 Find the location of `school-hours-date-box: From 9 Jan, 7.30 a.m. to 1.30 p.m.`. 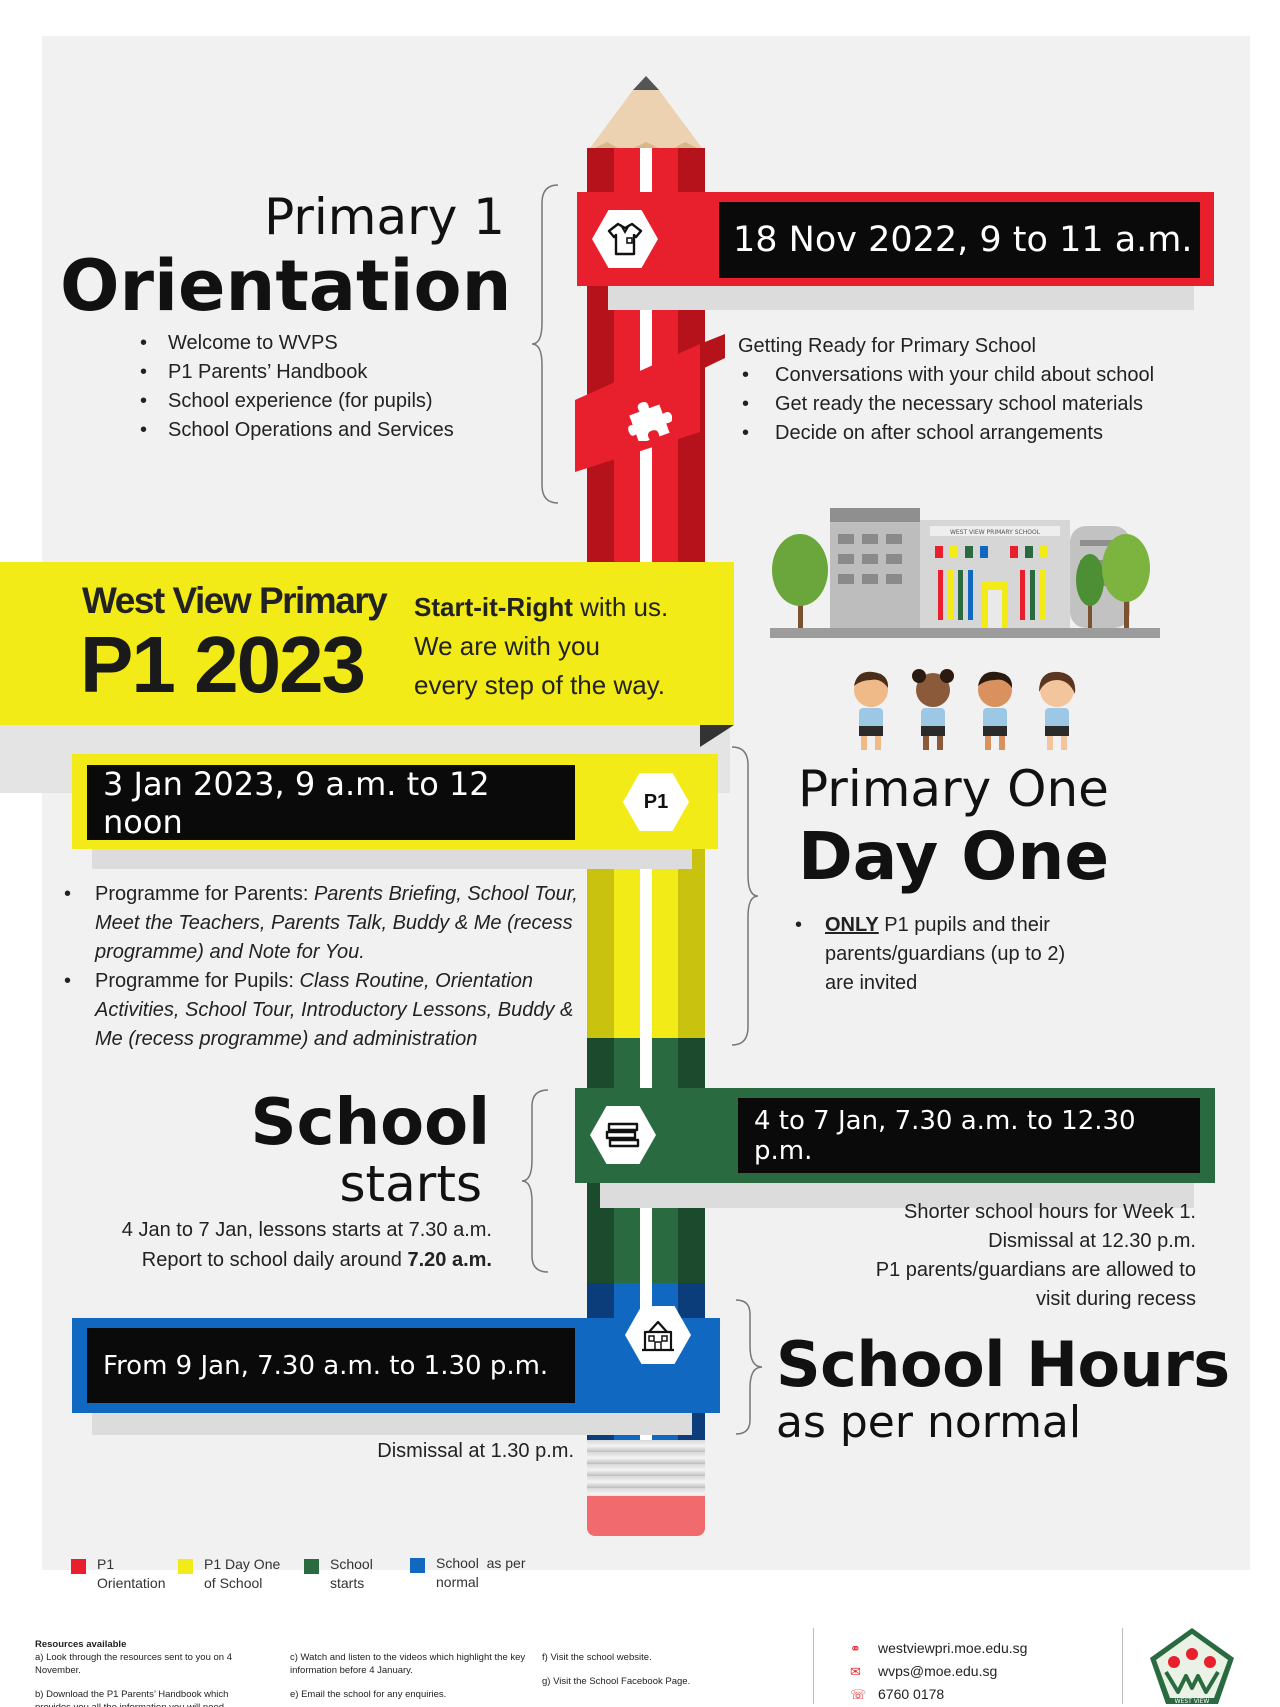

school-hours-date-box: From 9 Jan, 7.30 a.m. to 1.30 p.m. is located at coordinates (331, 1365).